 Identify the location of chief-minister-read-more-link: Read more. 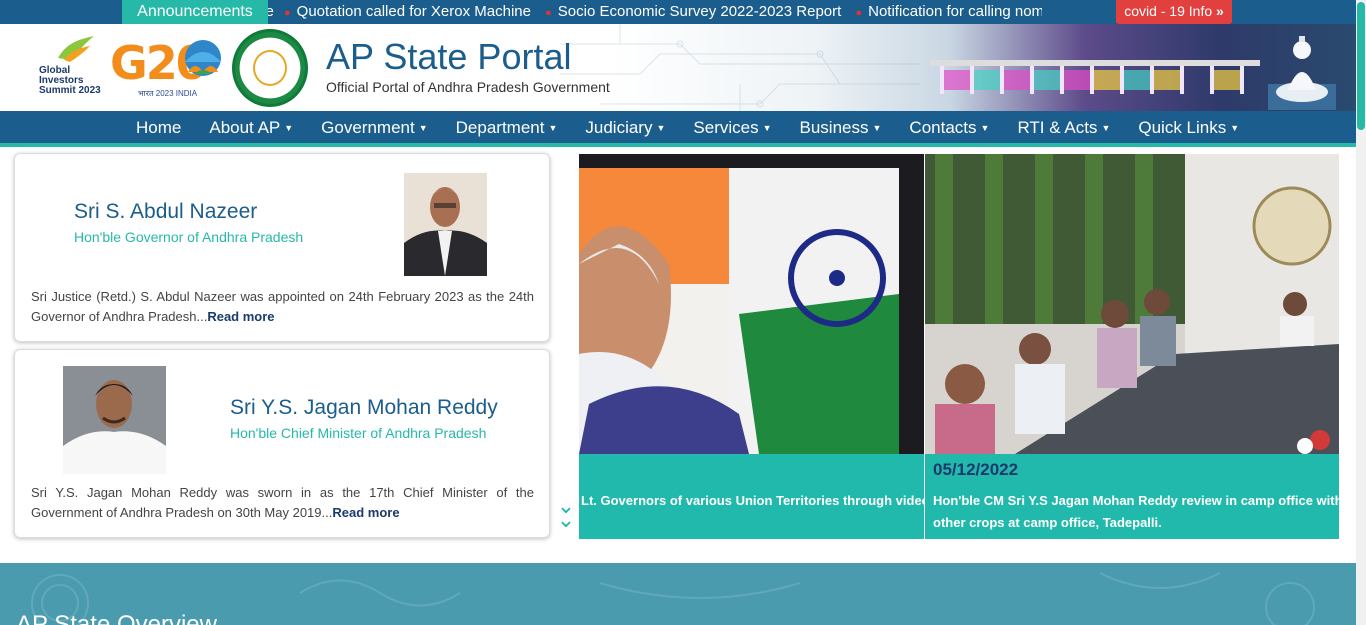
(365, 512).